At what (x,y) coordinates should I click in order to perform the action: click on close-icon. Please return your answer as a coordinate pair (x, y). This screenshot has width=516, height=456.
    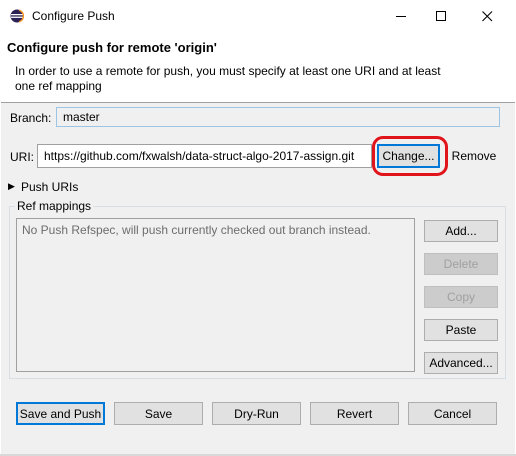
    Looking at the image, I should click on (486, 15).